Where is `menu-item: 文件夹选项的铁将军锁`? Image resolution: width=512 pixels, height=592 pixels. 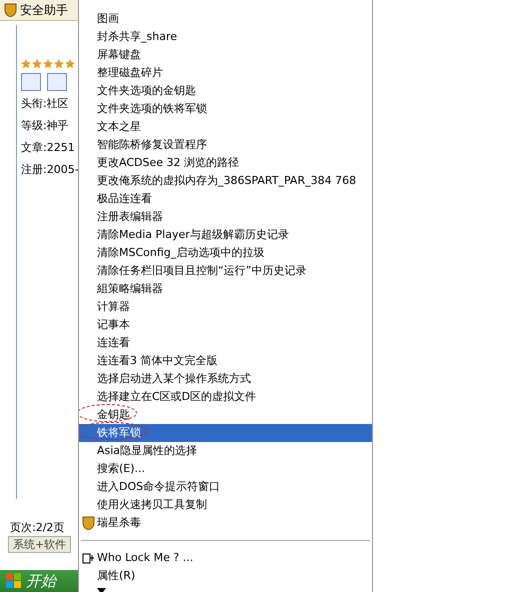 menu-item: 文件夹选项的铁将军锁 is located at coordinates (225, 109).